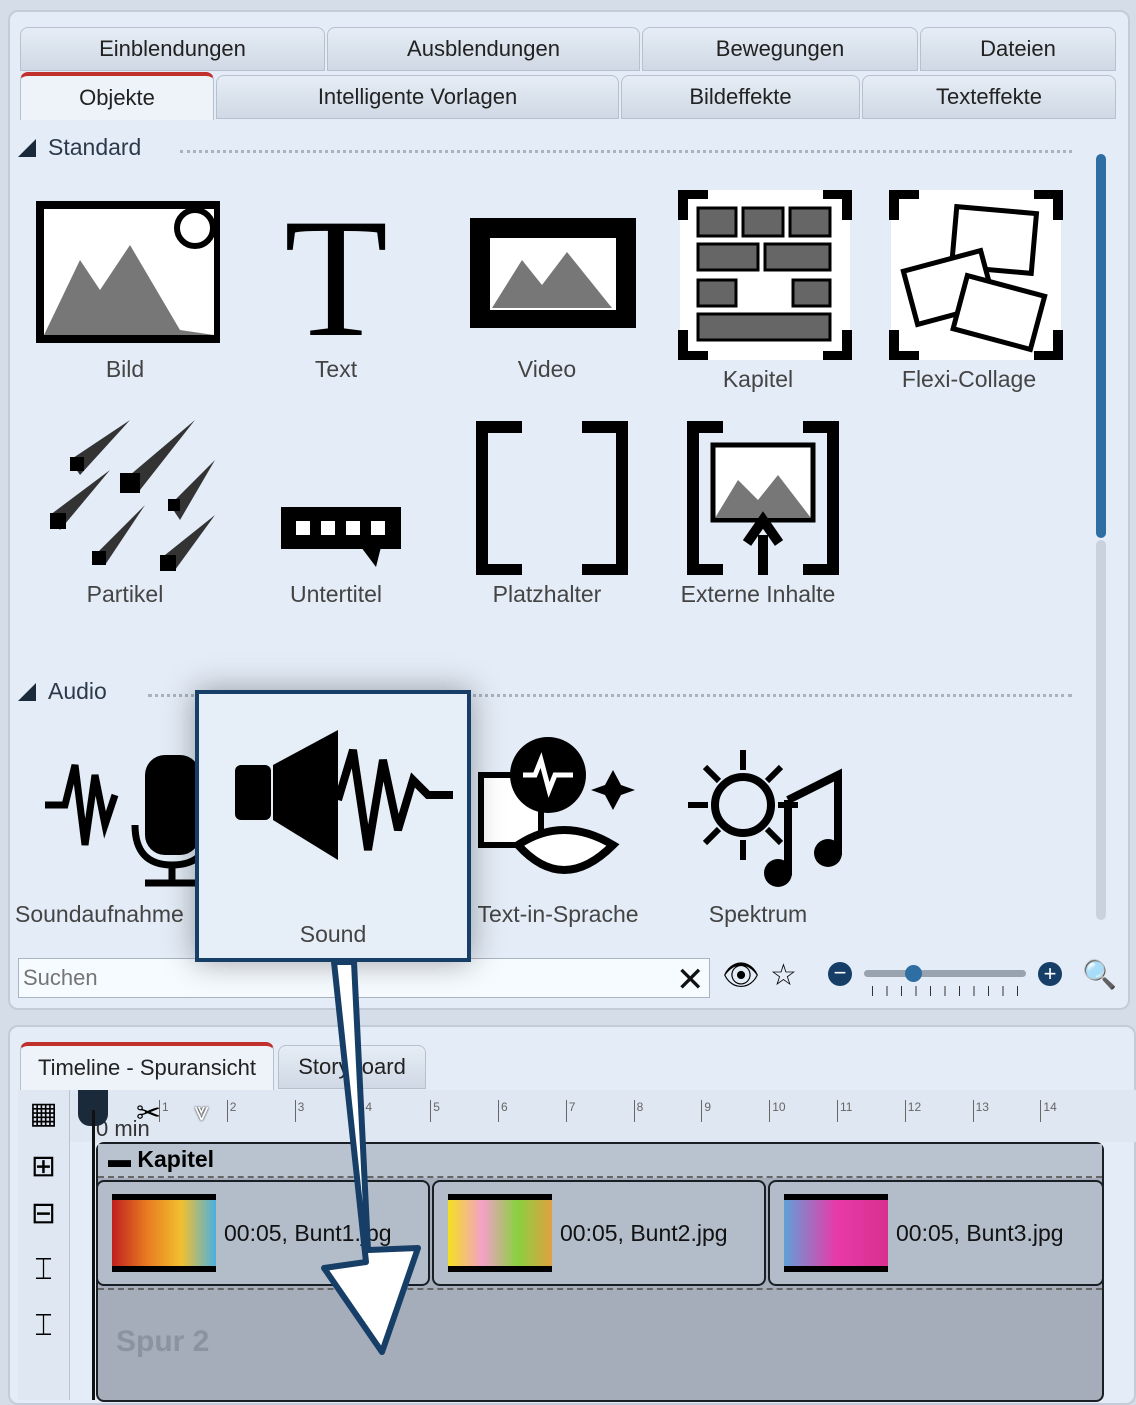 The image size is (1136, 1405). What do you see at coordinates (980, 1232) in the screenshot?
I see `clip-label: 00:05, Bunt3.jpg` at bounding box center [980, 1232].